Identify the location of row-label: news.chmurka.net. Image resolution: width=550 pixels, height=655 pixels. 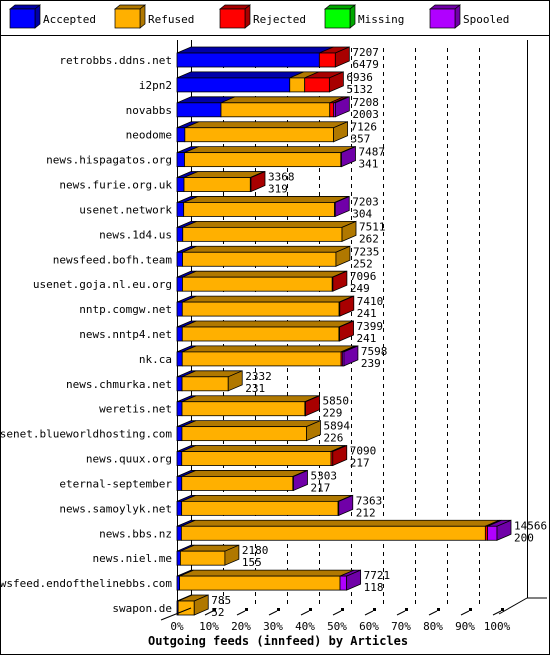
(119, 384).